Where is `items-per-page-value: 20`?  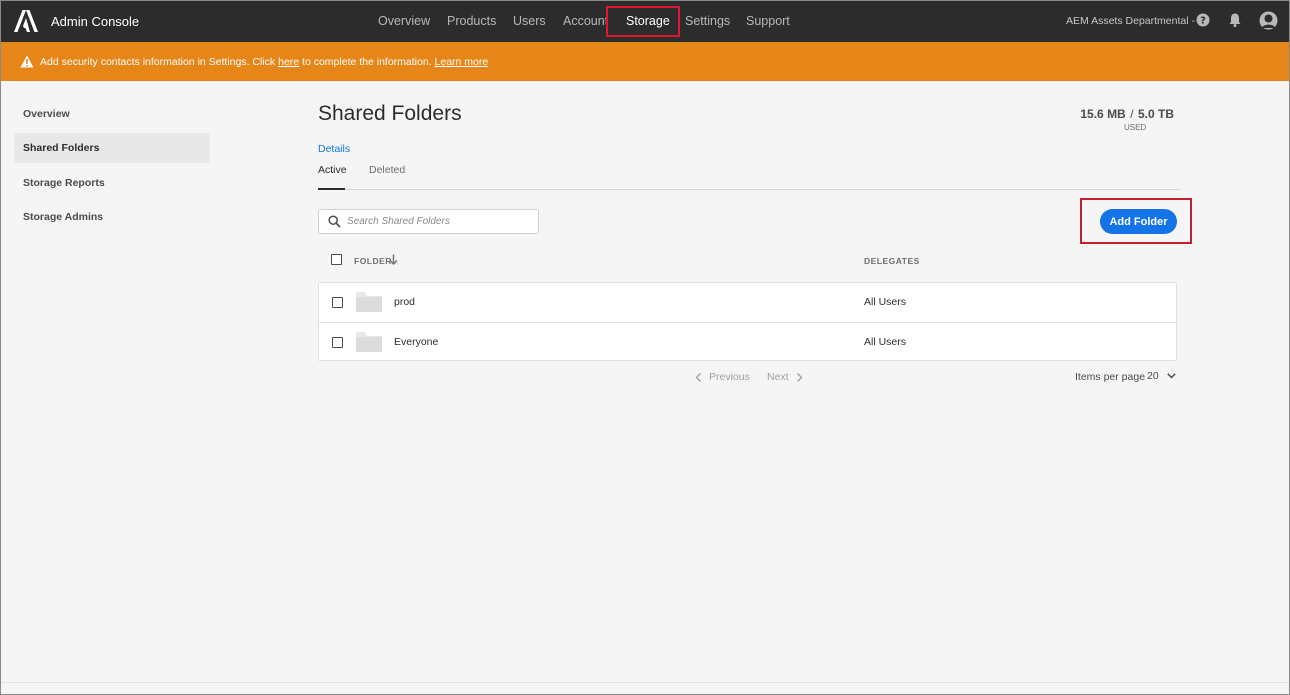
items-per-page-value: 20 is located at coordinates (1153, 376).